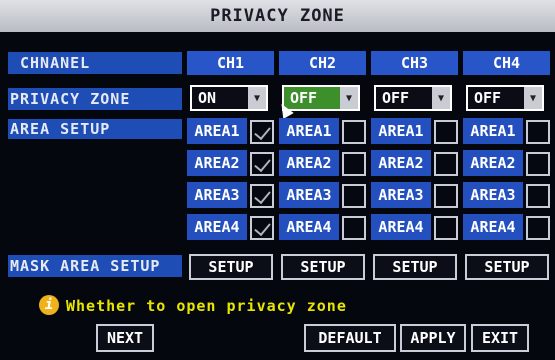  I want to click on apply-button: APPLY, so click(433, 338).